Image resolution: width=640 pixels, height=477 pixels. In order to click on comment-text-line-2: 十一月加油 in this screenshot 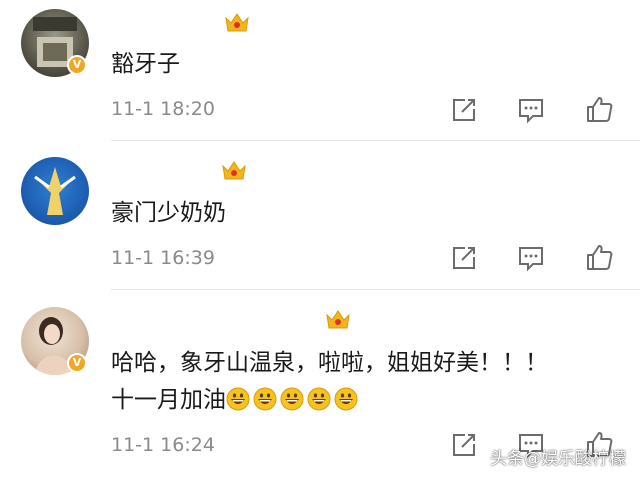, I will do `click(236, 400)`.